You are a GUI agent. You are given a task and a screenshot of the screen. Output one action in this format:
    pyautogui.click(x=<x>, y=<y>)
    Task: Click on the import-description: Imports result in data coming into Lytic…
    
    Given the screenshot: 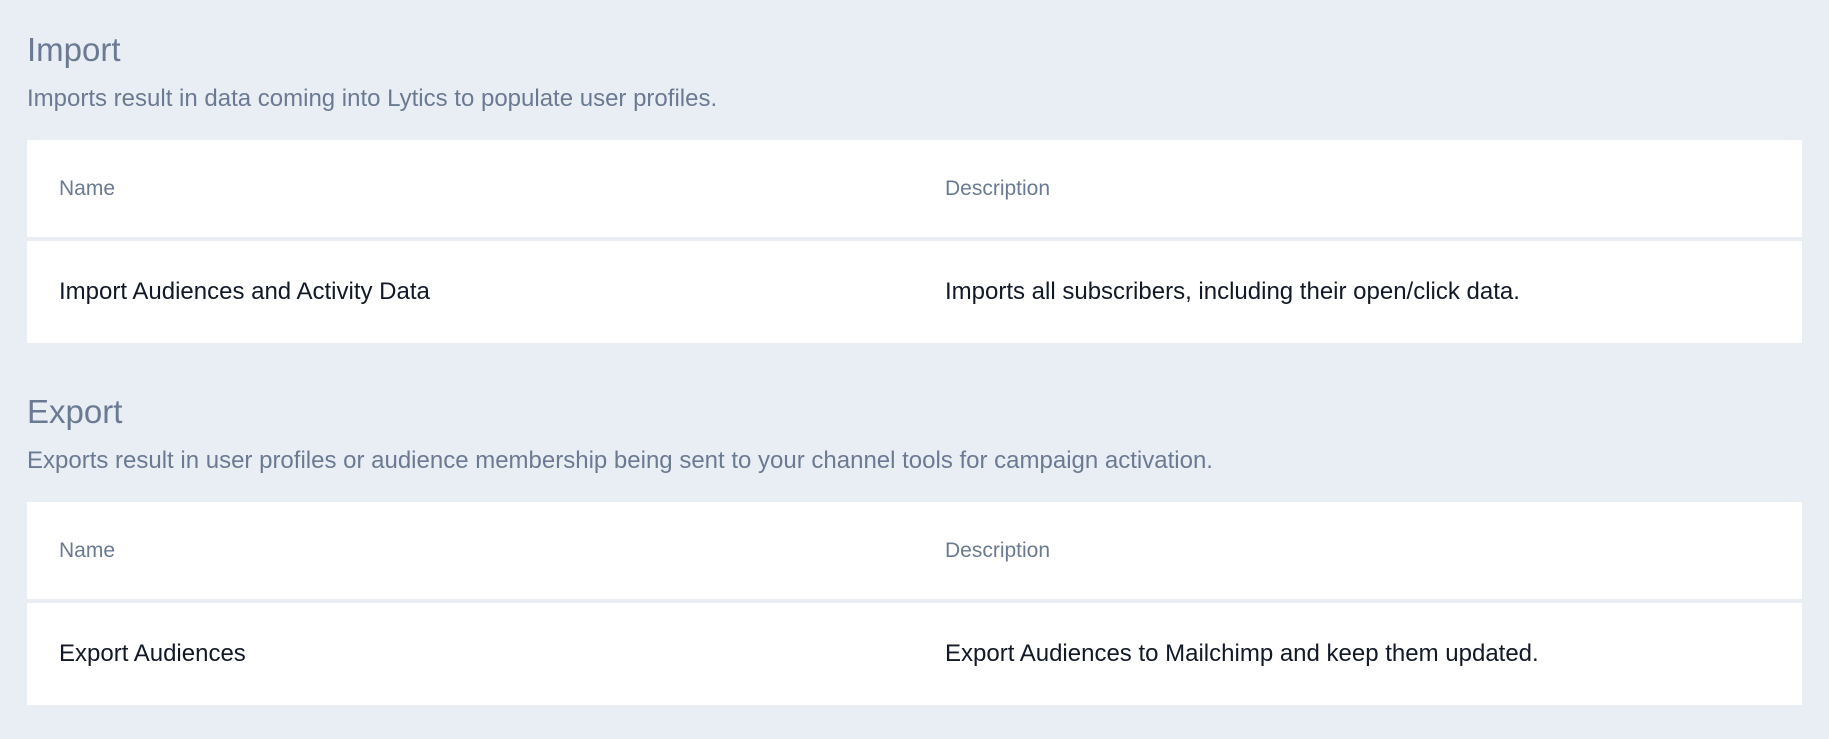 What is the action you would take?
    pyautogui.click(x=372, y=98)
    